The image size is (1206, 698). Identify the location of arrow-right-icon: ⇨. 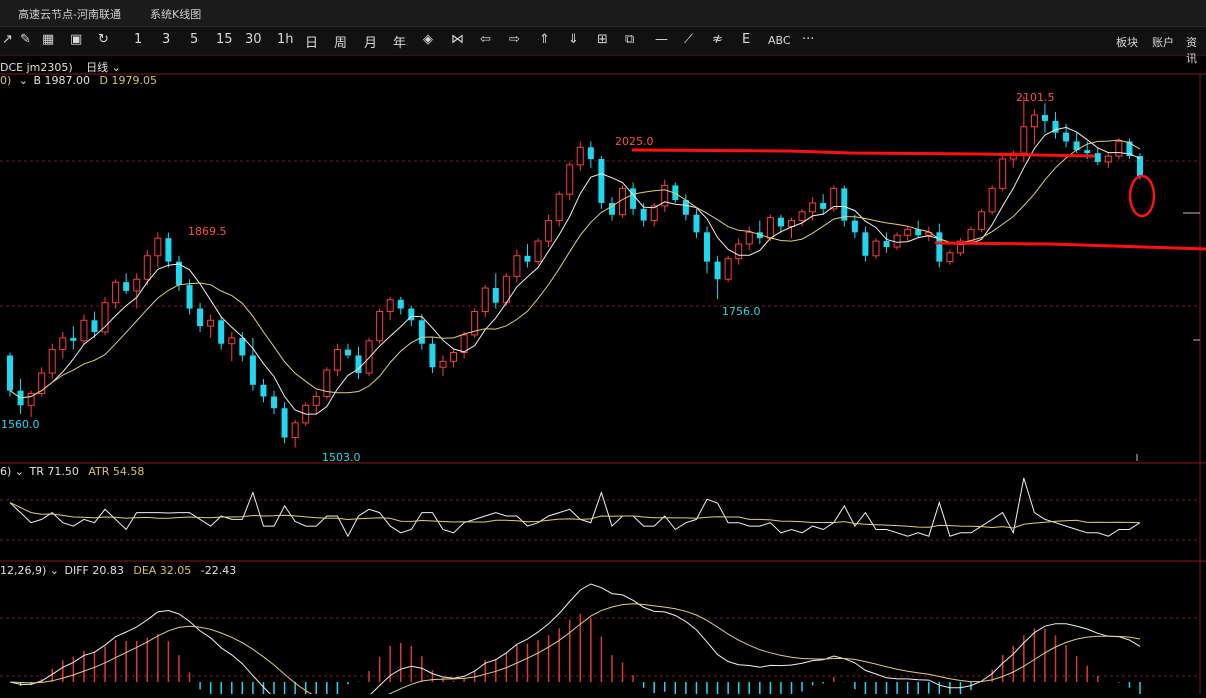
(514, 39).